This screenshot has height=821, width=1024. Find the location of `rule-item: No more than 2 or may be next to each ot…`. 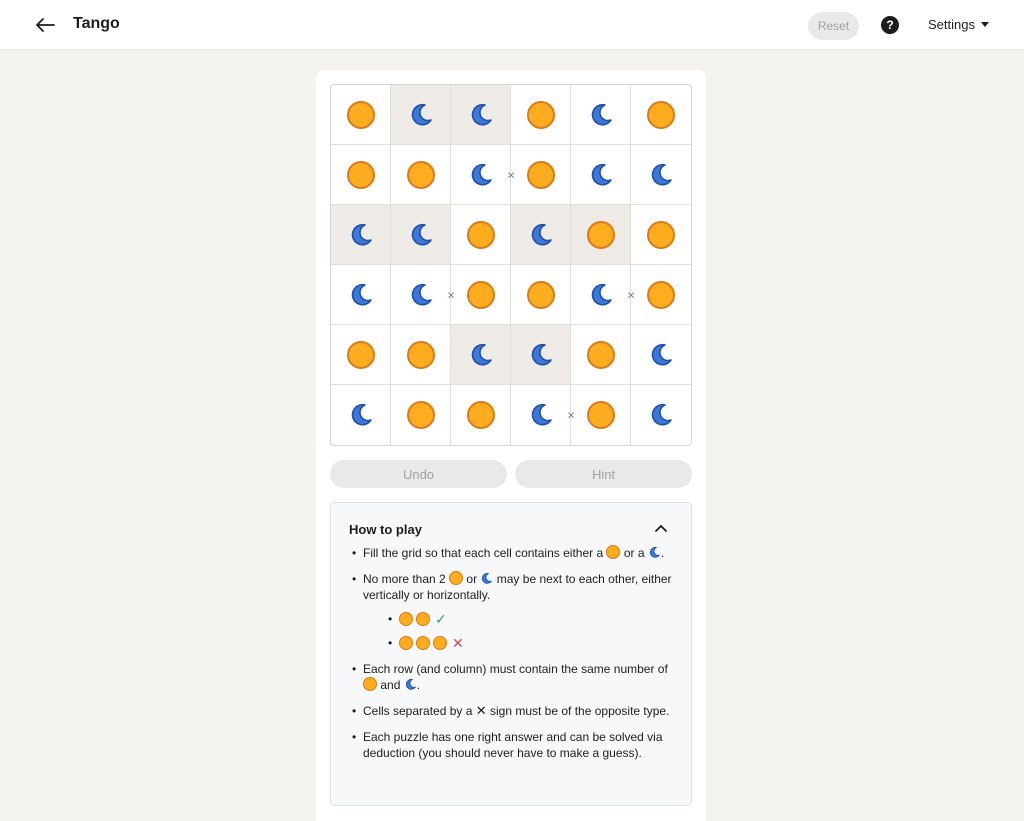

rule-item: No more than 2 or may be next to each ot… is located at coordinates (514, 611).